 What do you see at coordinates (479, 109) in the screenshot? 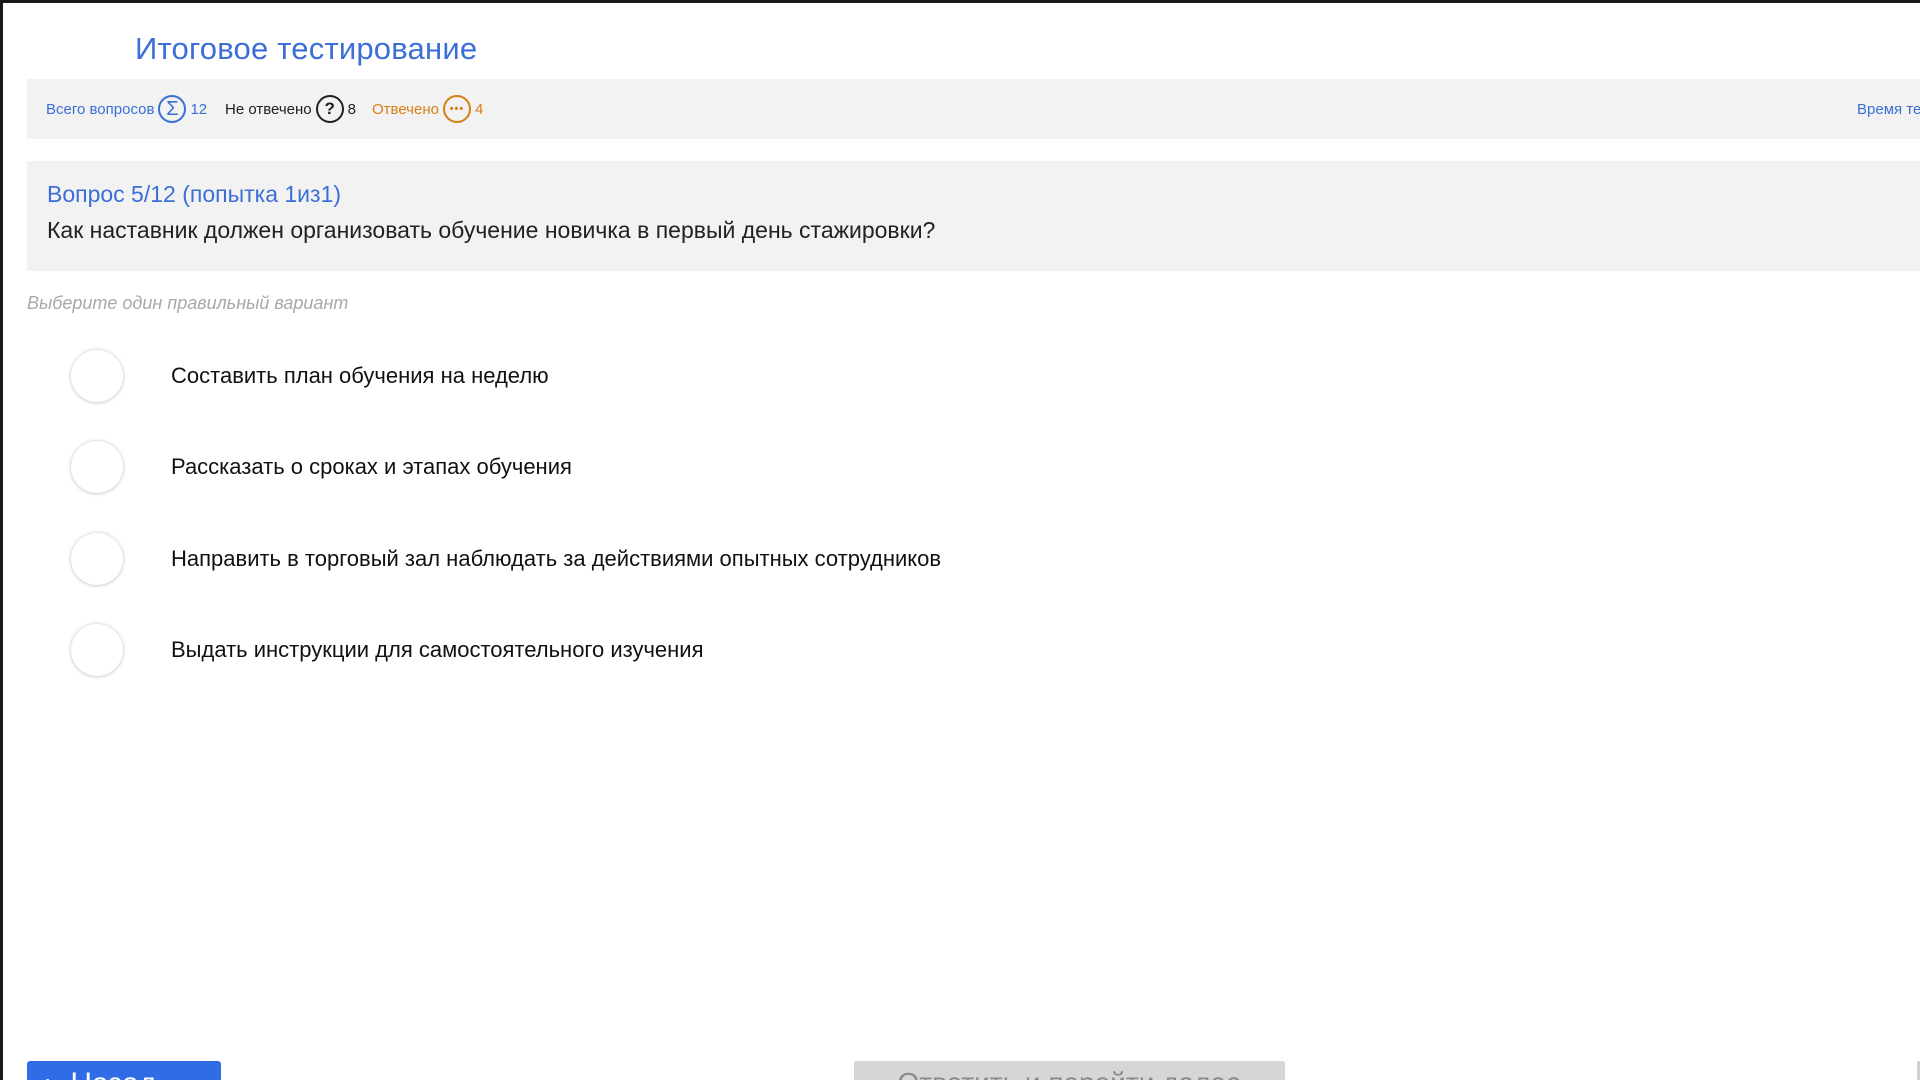
I see `stat-answered-count: 4` at bounding box center [479, 109].